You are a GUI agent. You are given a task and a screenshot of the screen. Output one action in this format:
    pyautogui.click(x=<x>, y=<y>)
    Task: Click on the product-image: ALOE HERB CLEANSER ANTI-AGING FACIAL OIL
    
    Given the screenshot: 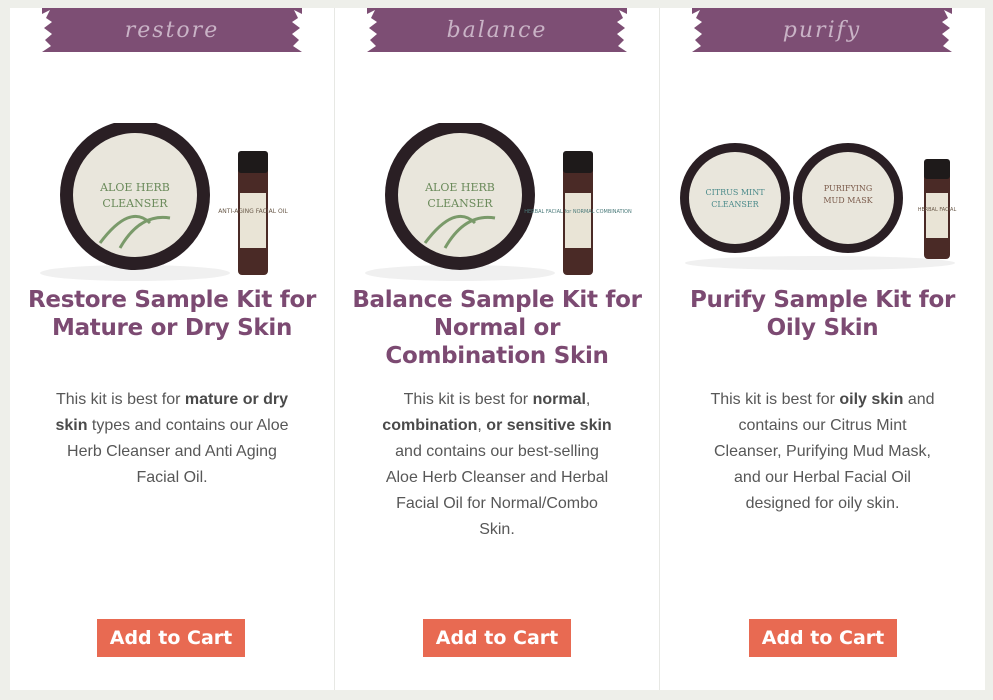 What is the action you would take?
    pyautogui.click(x=164, y=202)
    